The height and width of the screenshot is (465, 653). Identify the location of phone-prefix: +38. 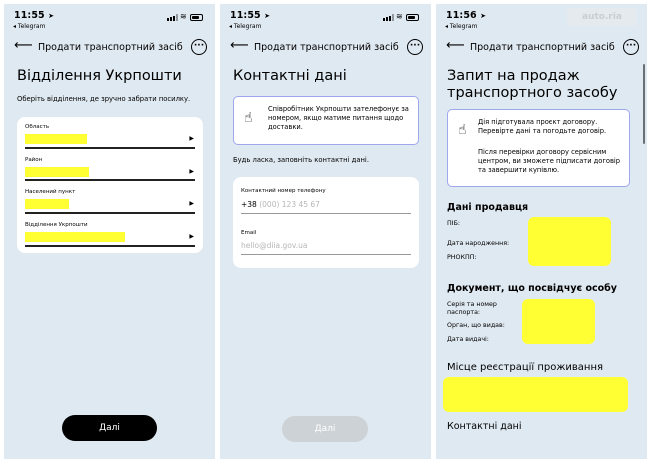
(249, 204).